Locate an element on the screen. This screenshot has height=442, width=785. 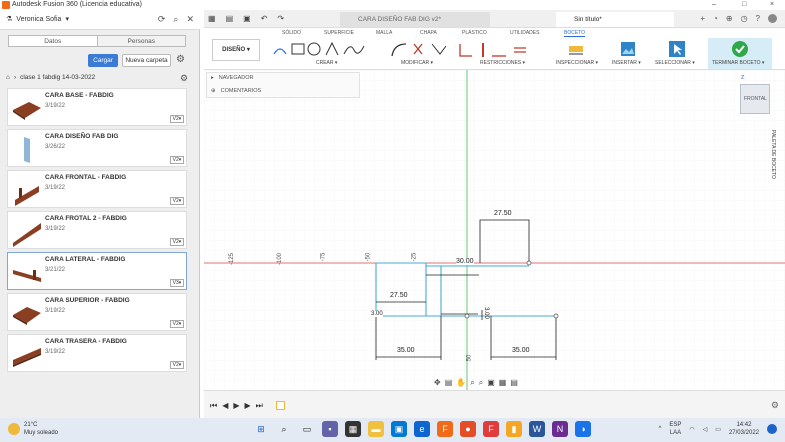
insert-image-icon is located at coordinates (628, 49).